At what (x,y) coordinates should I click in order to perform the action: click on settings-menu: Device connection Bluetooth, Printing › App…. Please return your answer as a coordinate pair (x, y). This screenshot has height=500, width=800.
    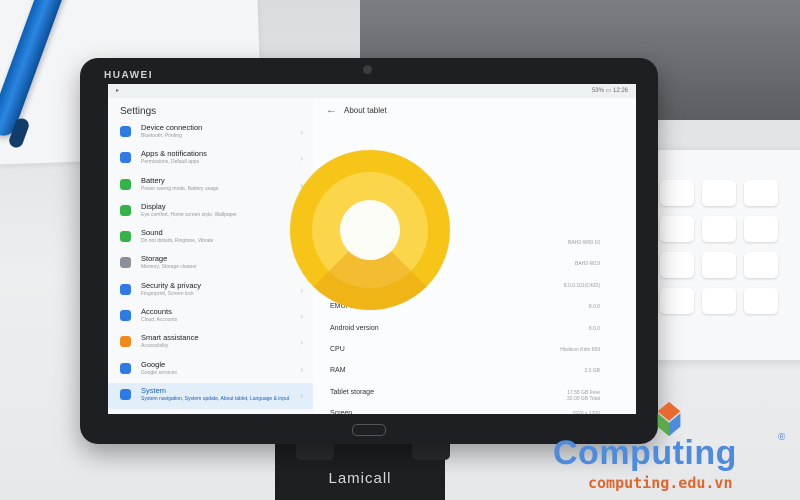
    Looking at the image, I should click on (210, 265).